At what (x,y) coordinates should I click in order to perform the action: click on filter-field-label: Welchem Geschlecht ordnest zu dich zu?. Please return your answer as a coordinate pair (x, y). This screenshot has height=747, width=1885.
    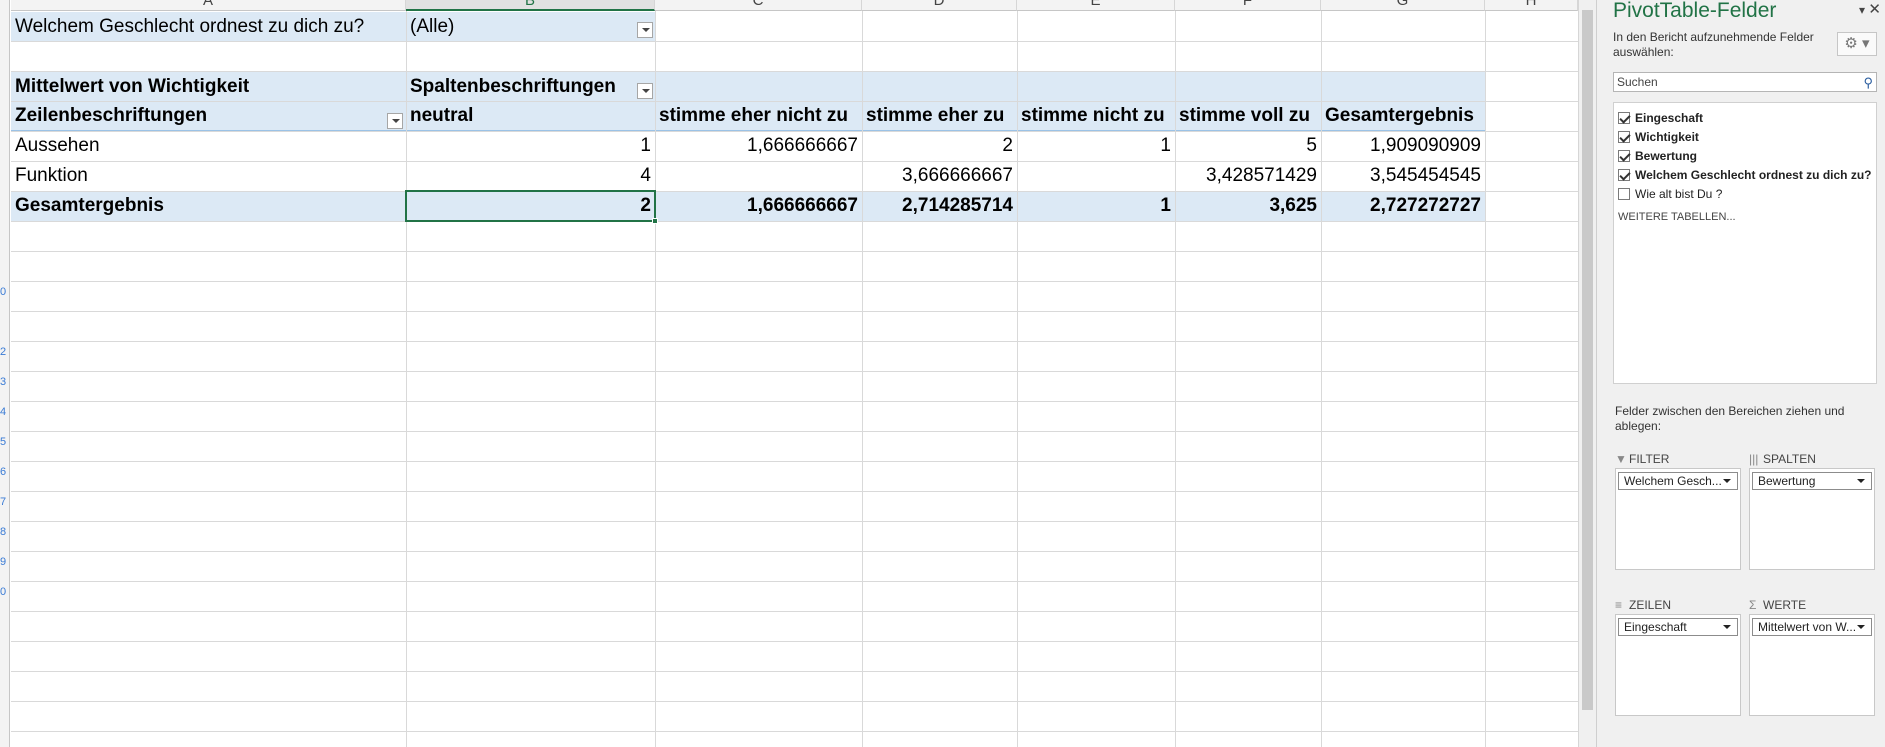
    Looking at the image, I should click on (208, 27).